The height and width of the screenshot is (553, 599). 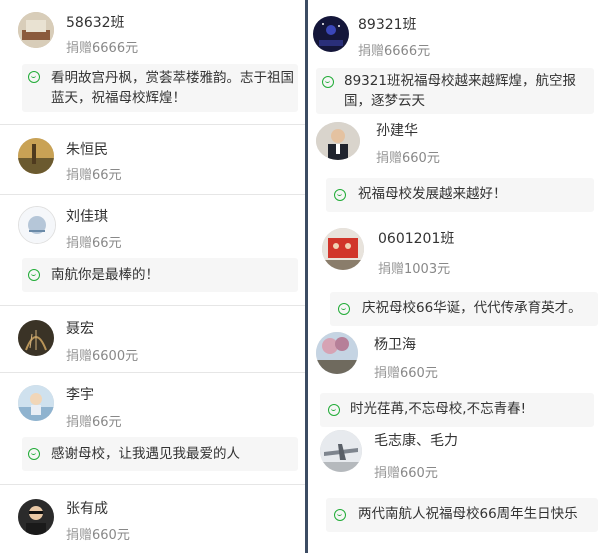 I want to click on donor-name: 毛志康、毛力, so click(x=416, y=441).